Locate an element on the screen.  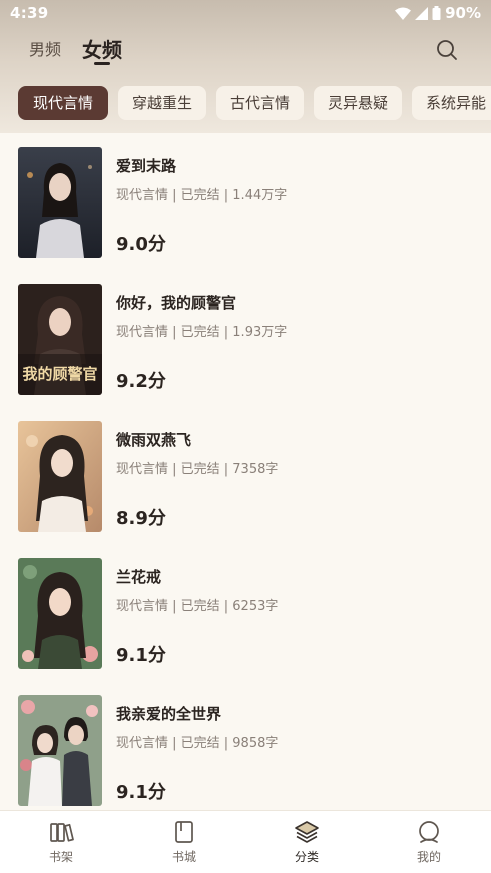
nav-bookstore: 书城 is located at coordinates (184, 844).